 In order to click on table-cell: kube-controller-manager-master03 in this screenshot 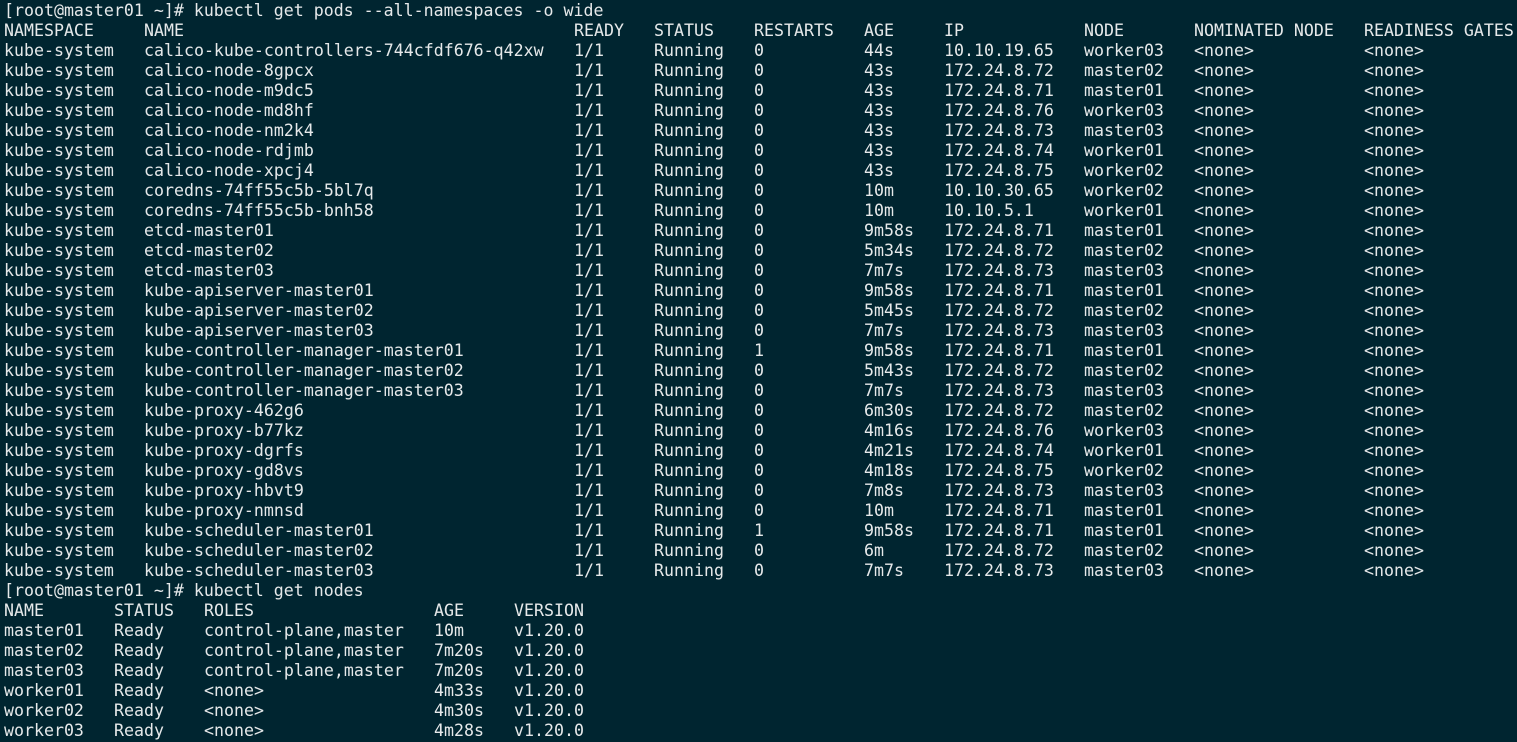, I will do `click(304, 390)`.